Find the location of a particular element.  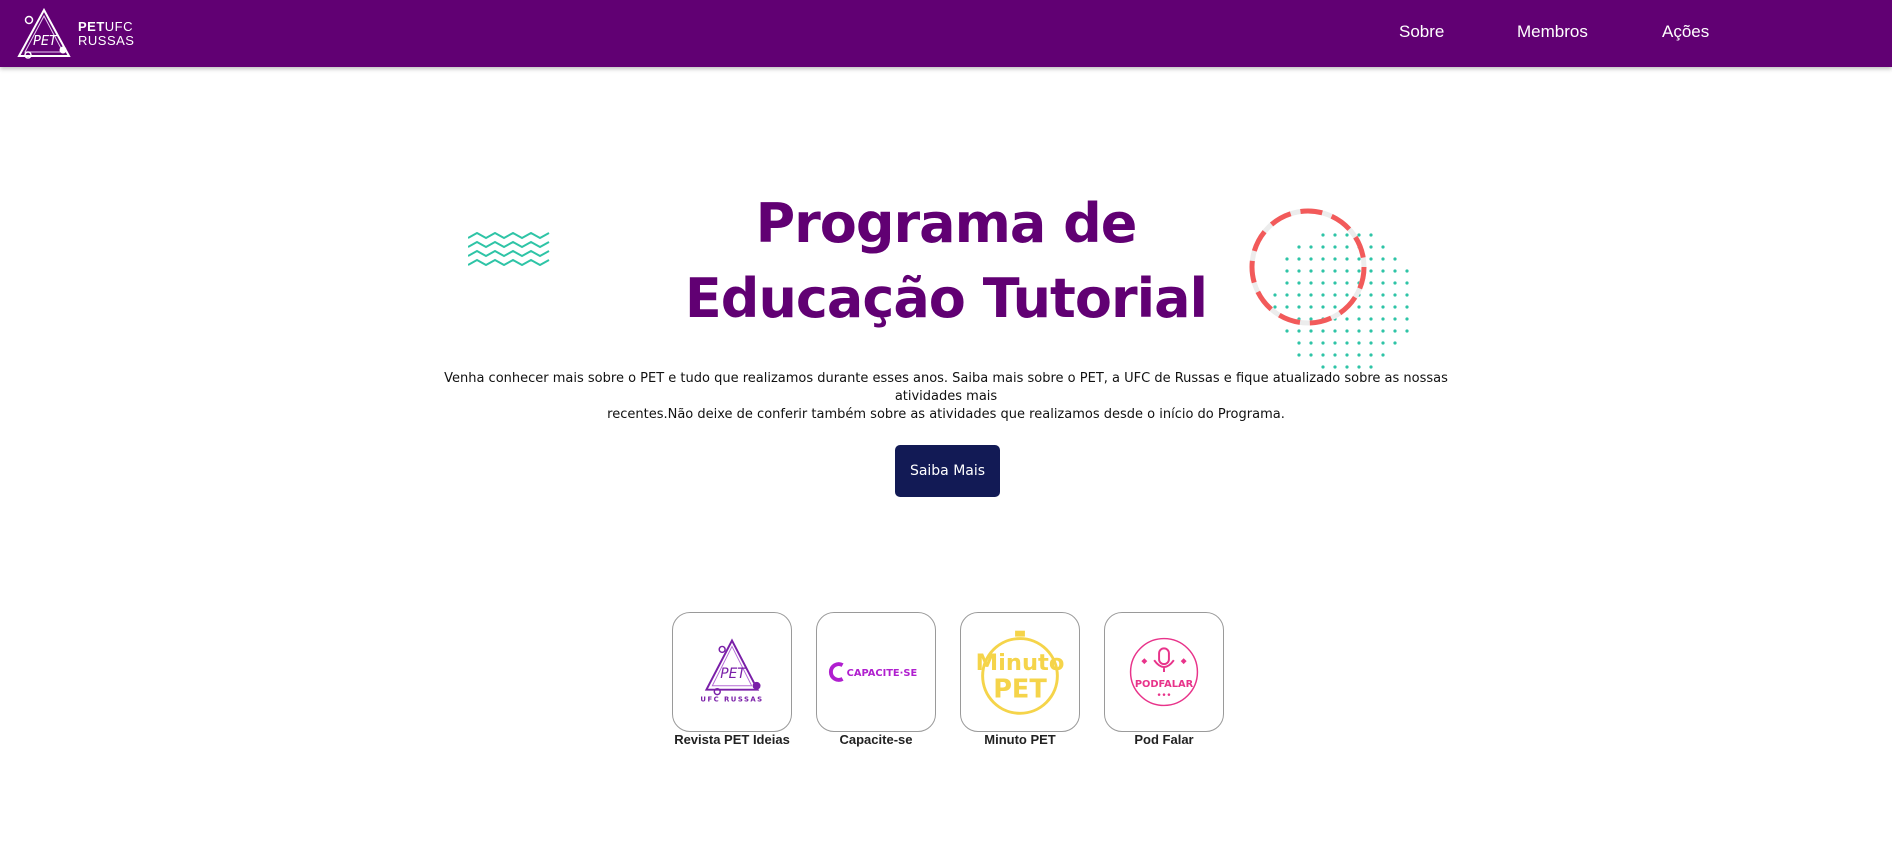

title-line-2: Educação Tutorial is located at coordinates (946, 298).